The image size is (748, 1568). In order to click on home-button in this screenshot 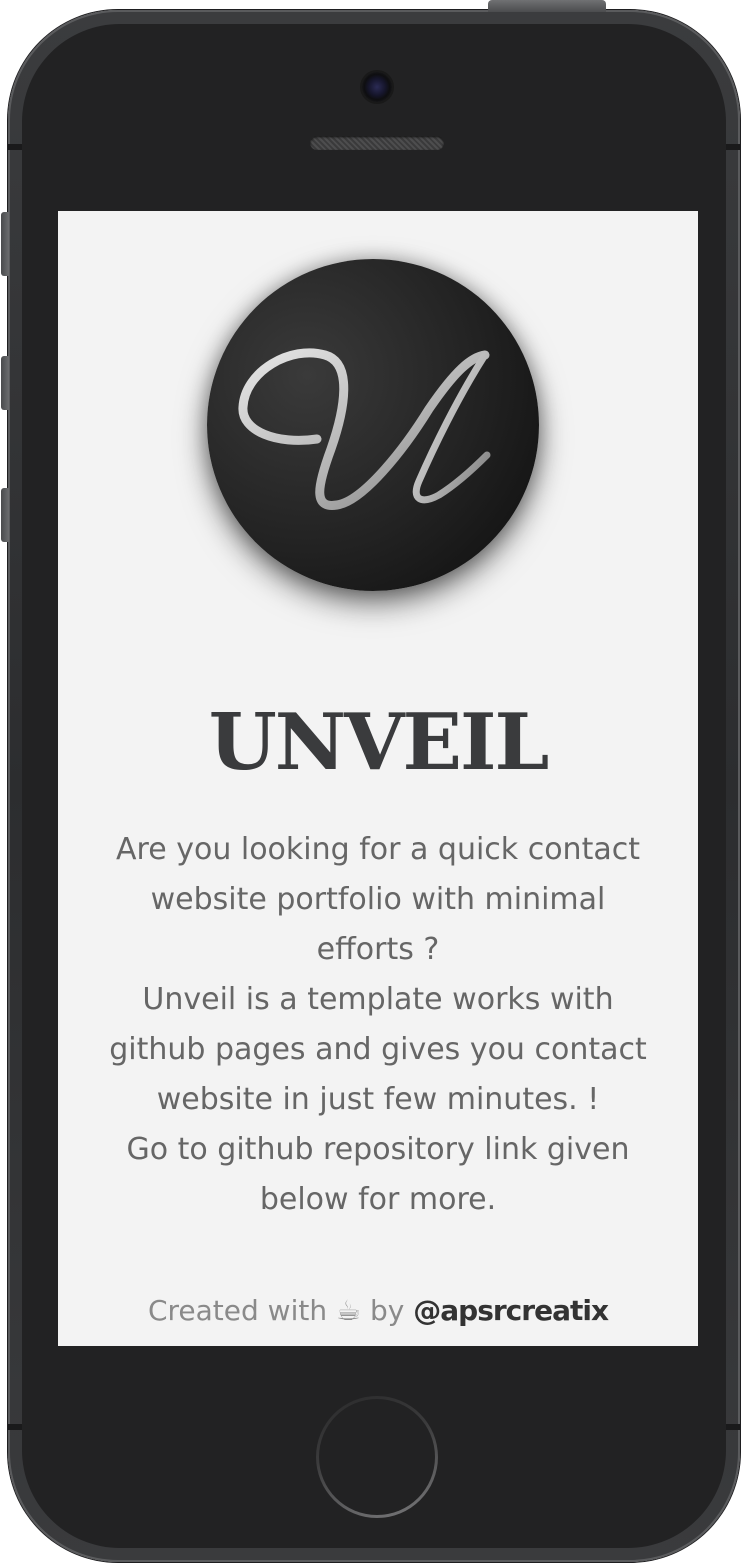, I will do `click(377, 1457)`.